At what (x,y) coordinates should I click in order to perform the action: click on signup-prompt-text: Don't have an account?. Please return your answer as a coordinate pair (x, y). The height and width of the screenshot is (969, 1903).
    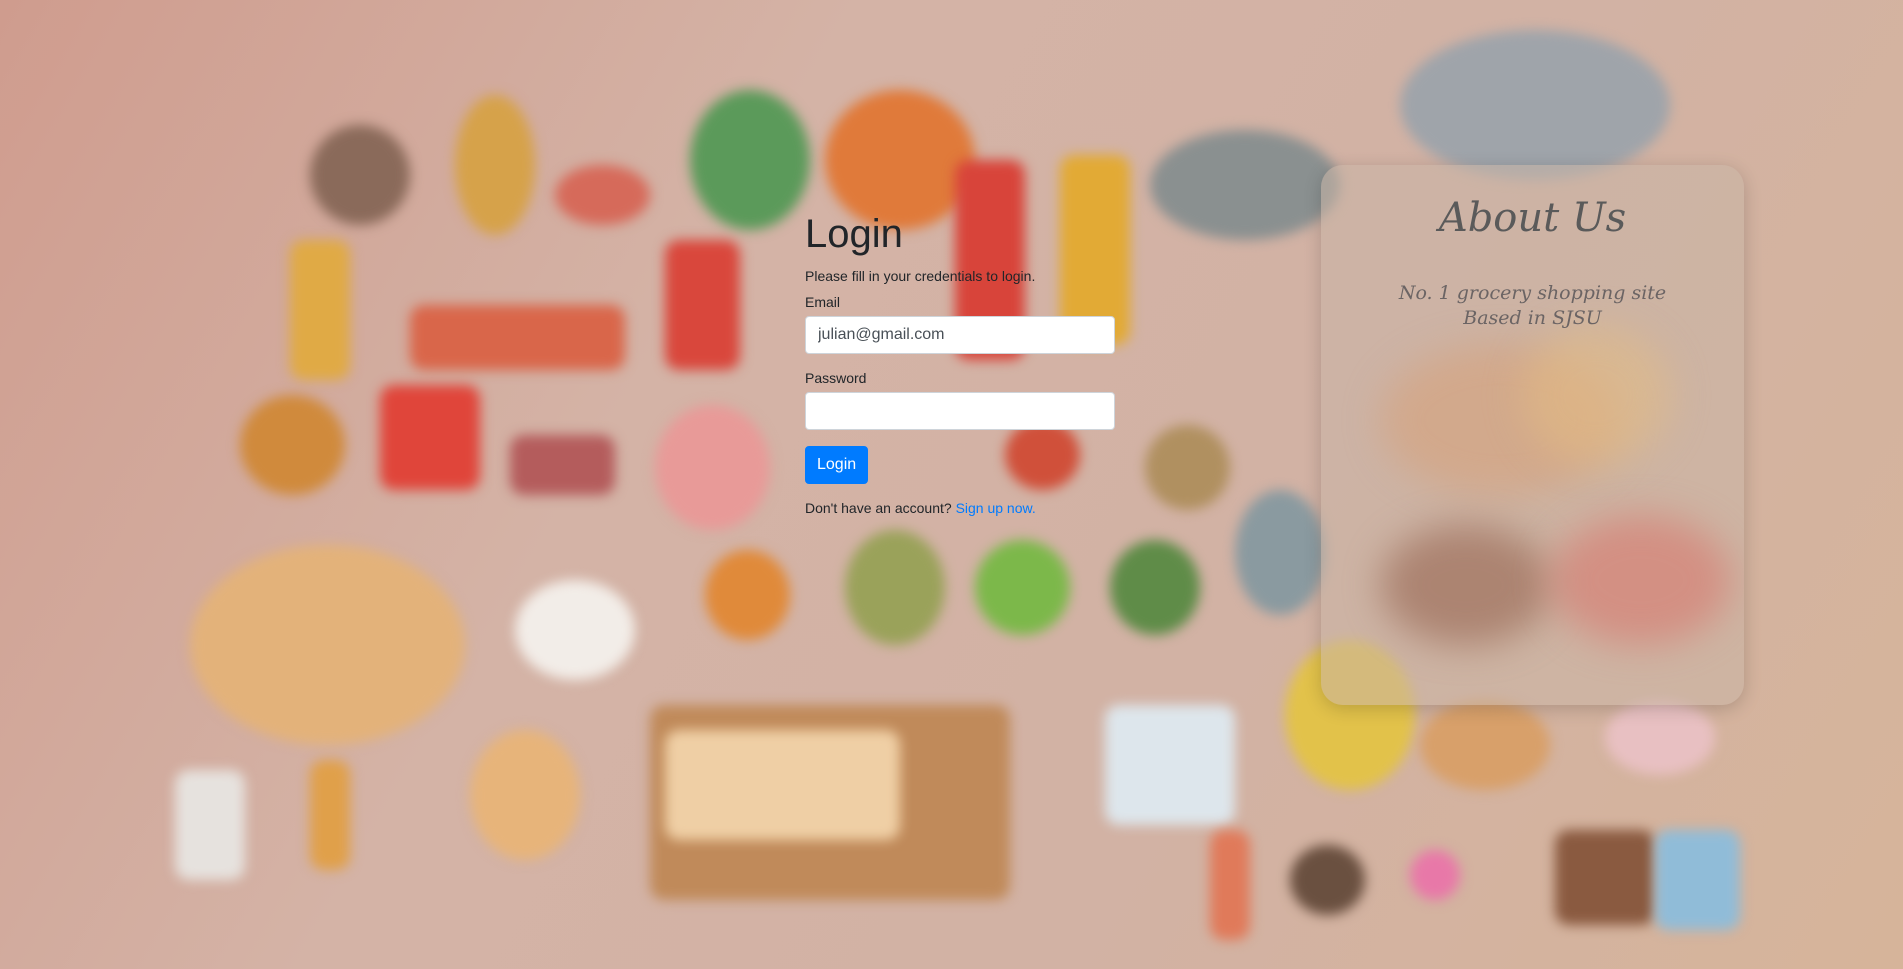
    Looking at the image, I should click on (878, 508).